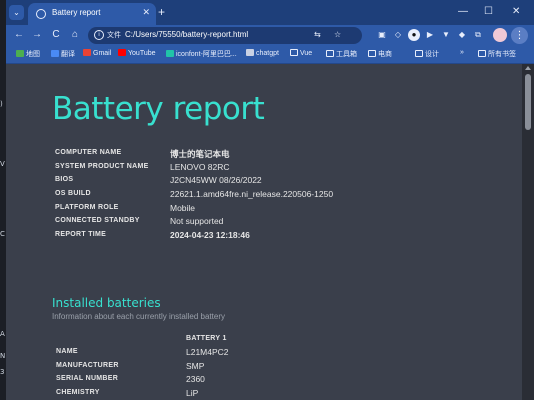 Image resolution: width=534 pixels, height=400 pixels. I want to click on bookmark-item: 地图, so click(28, 54).